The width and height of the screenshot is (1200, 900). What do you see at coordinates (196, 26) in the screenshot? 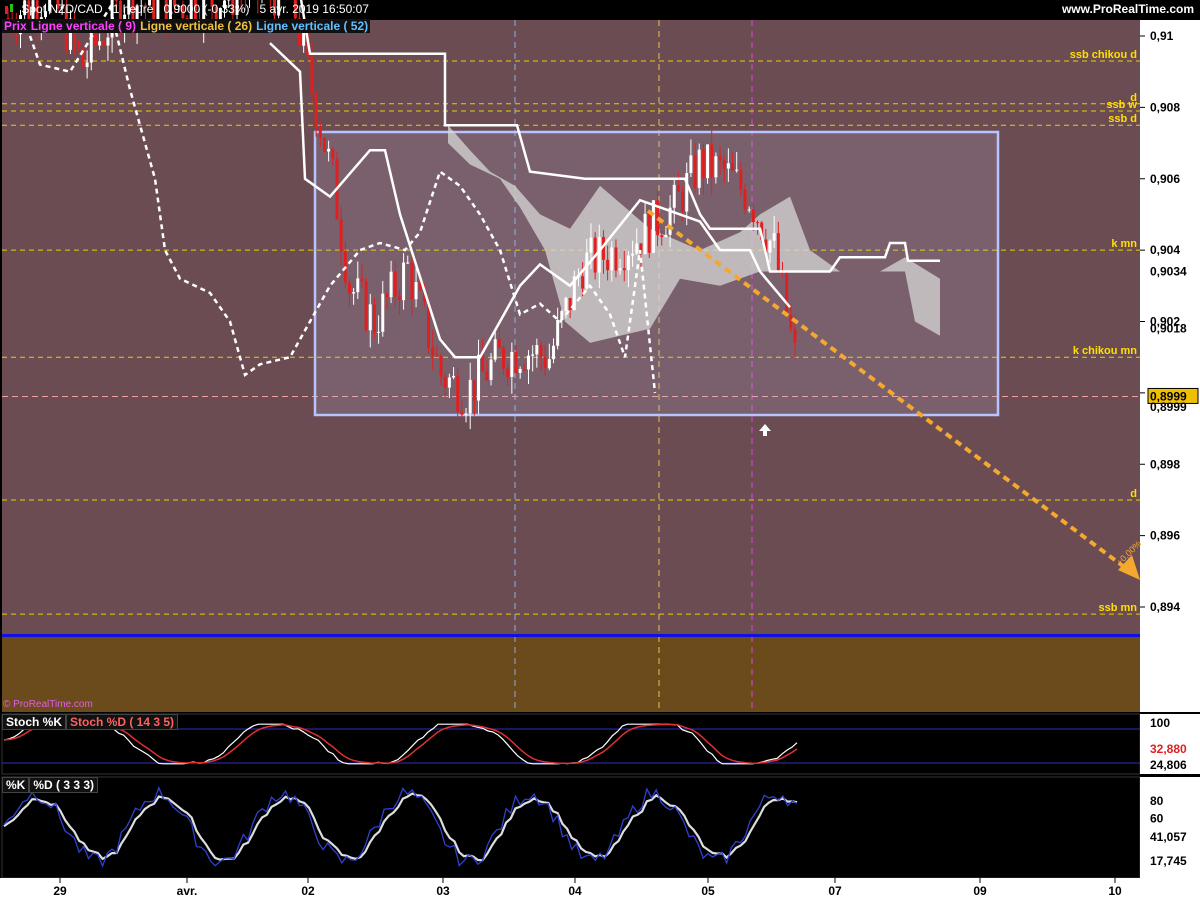
I see `legend-line-26: Ligne verticale ( 26)` at bounding box center [196, 26].